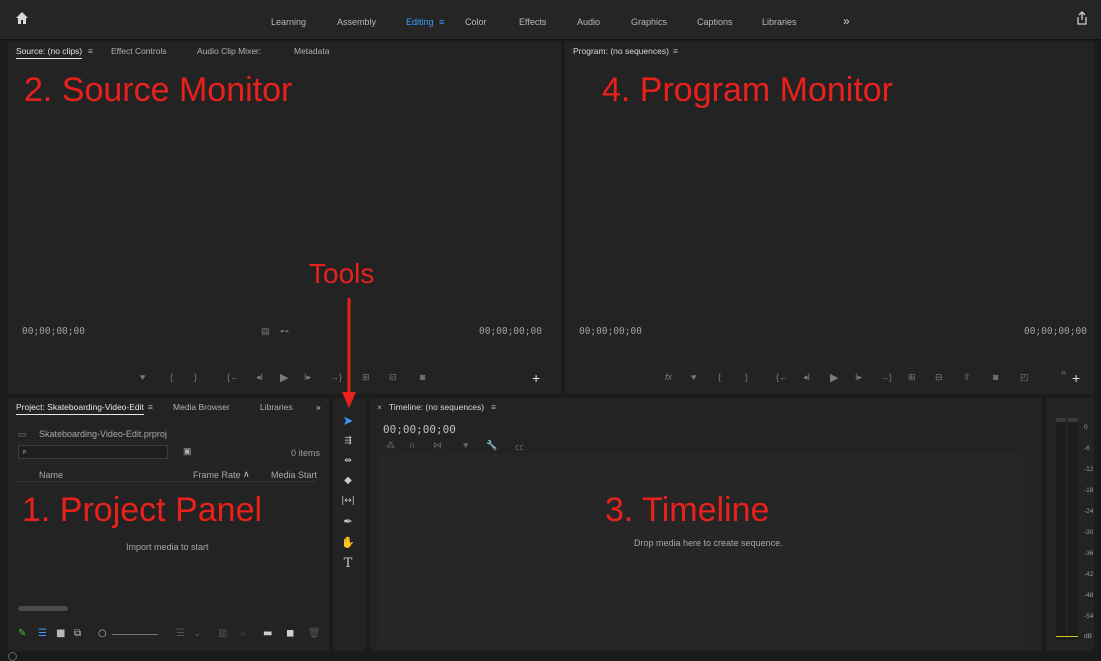 This screenshot has height=661, width=1101. I want to click on workspace-editing: Editing, so click(420, 22).